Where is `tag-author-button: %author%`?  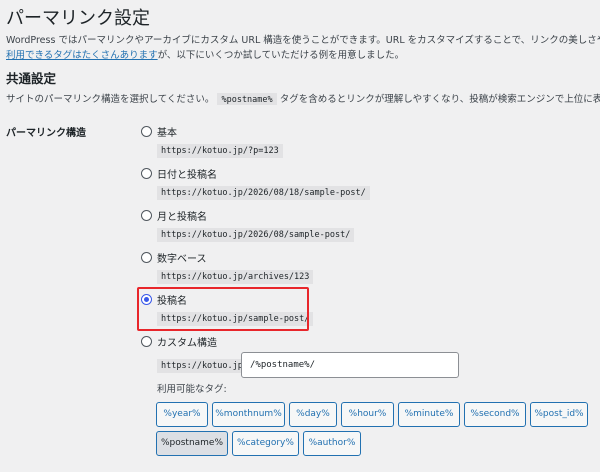 tag-author-button: %author% is located at coordinates (332, 443).